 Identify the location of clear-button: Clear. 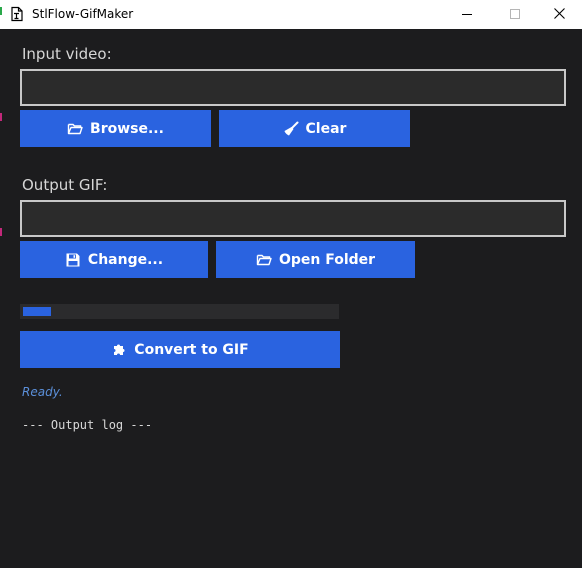
(314, 128).